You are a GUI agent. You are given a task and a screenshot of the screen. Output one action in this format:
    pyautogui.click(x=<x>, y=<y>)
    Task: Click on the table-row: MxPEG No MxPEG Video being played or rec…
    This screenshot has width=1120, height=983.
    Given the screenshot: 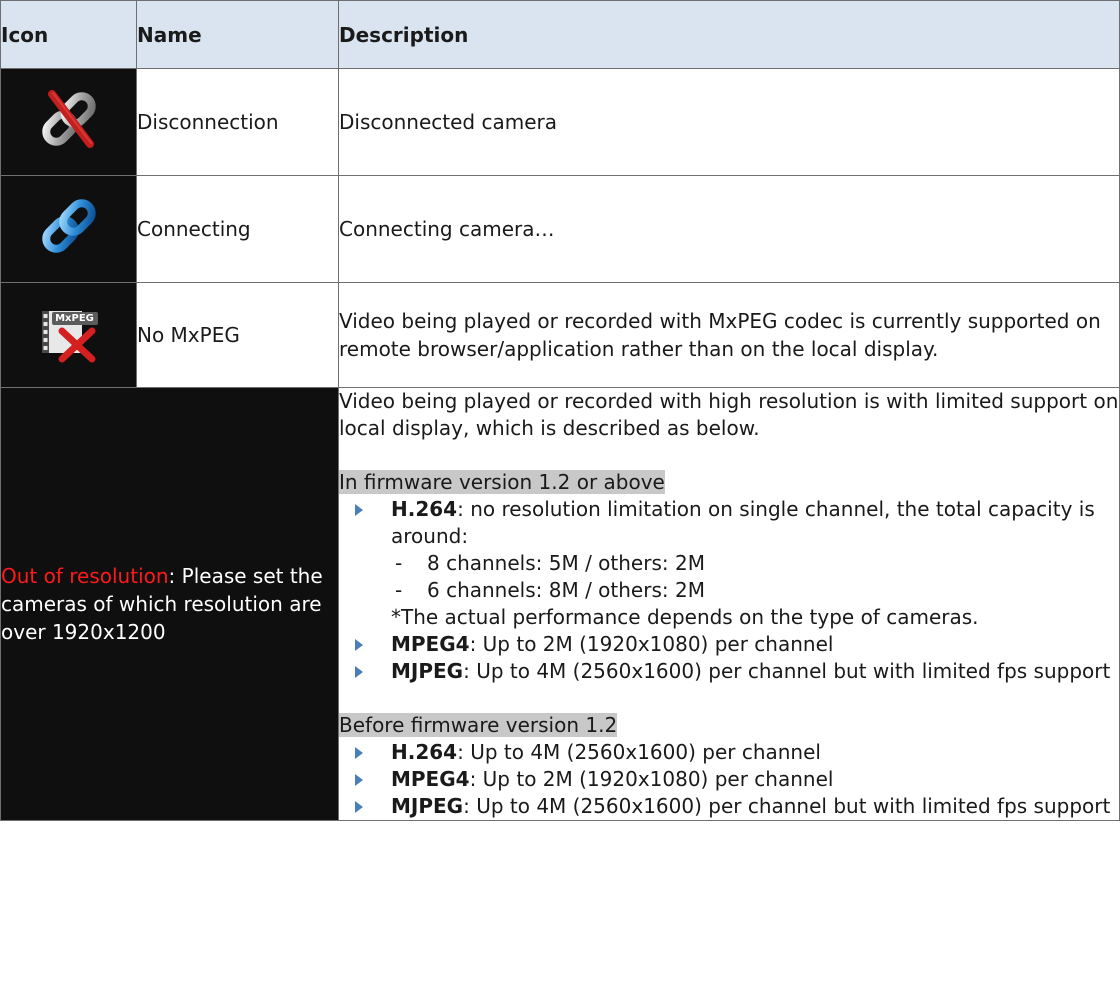 What is the action you would take?
    pyautogui.click(x=560, y=335)
    